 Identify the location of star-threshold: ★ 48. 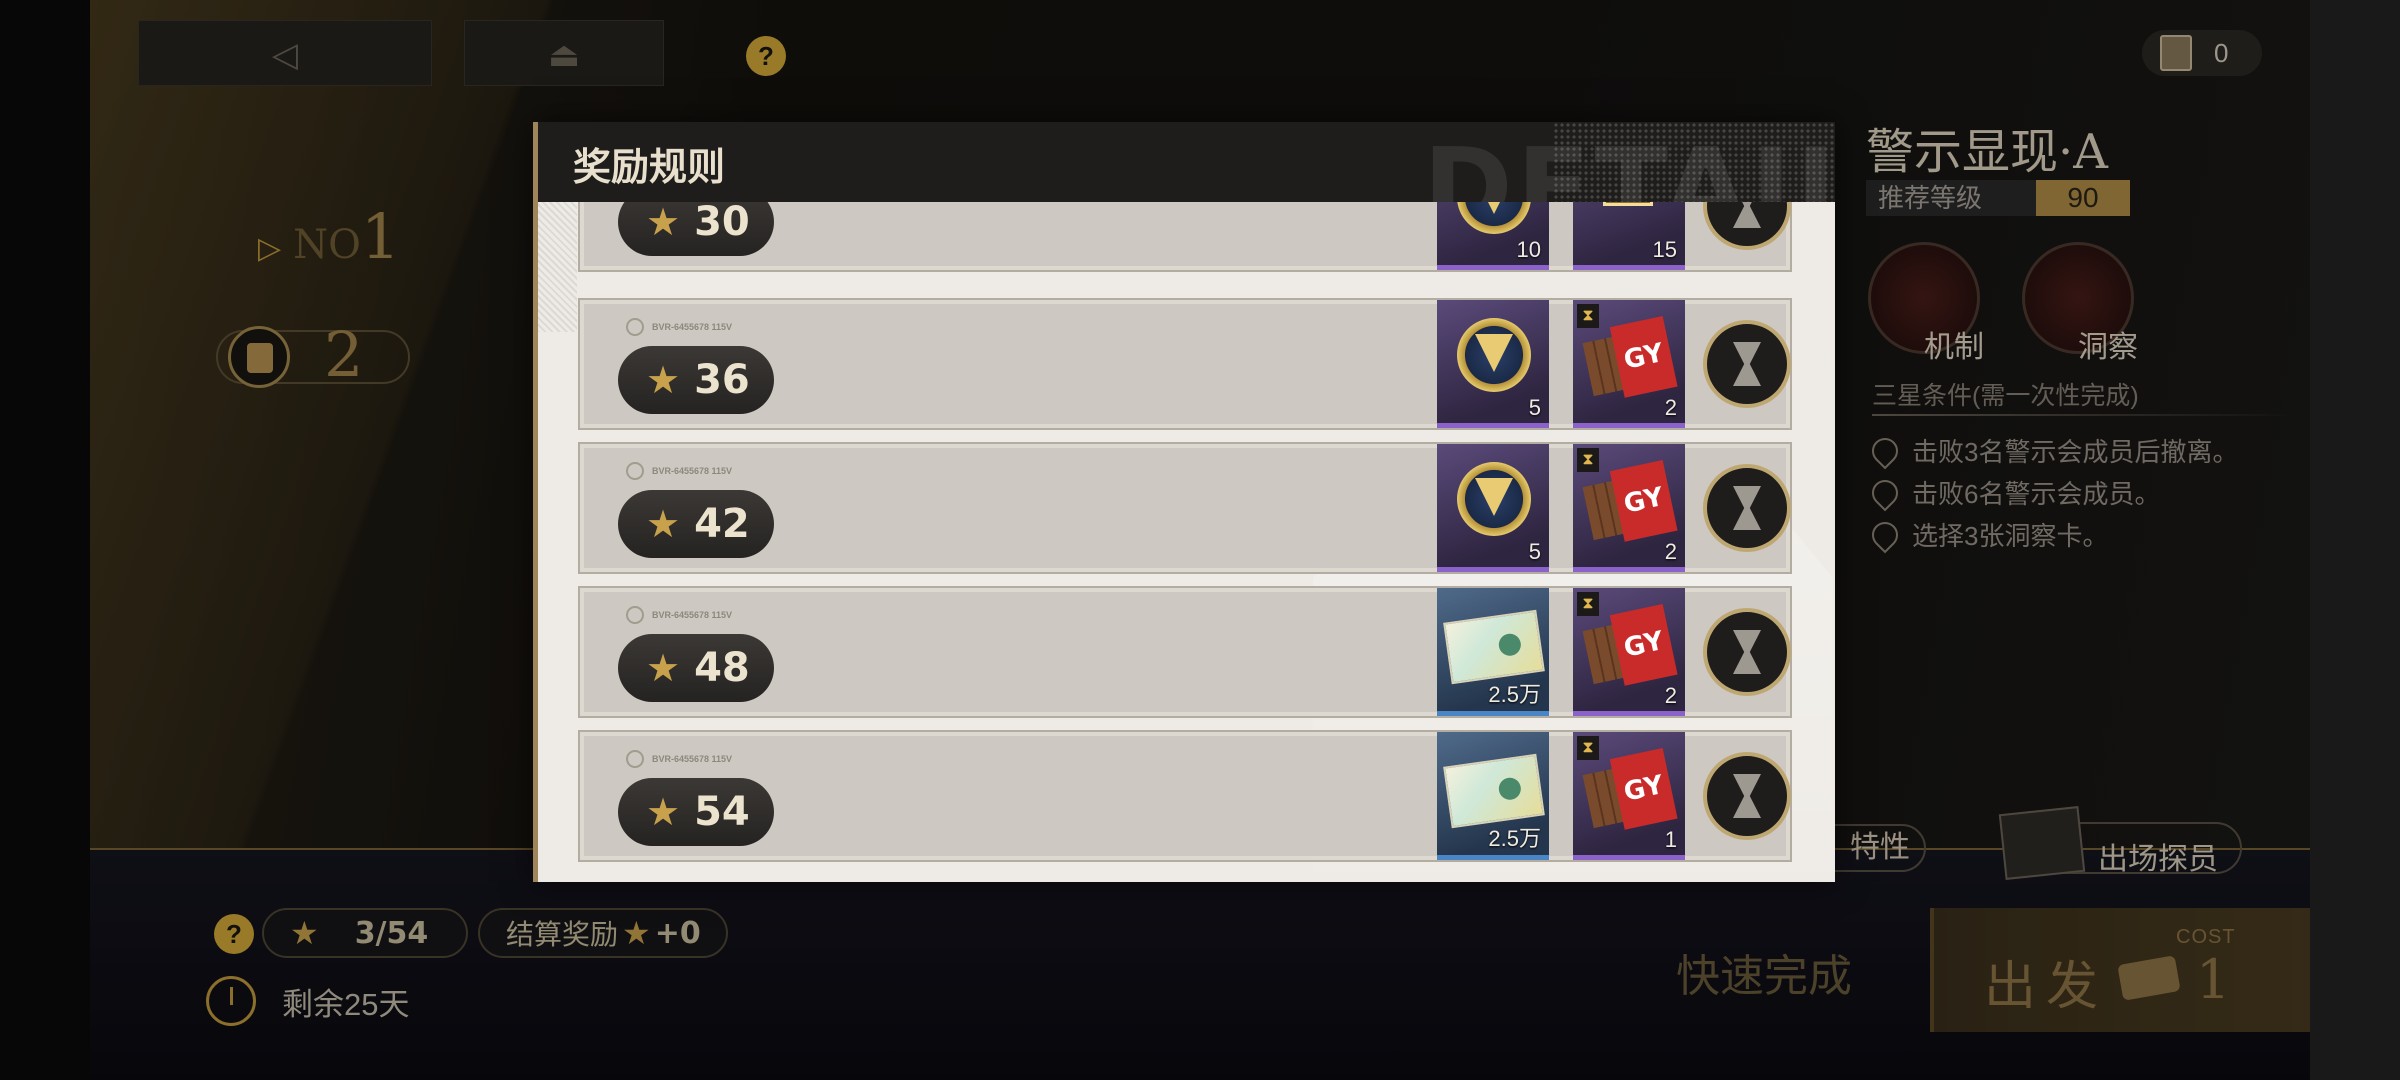
(696, 668).